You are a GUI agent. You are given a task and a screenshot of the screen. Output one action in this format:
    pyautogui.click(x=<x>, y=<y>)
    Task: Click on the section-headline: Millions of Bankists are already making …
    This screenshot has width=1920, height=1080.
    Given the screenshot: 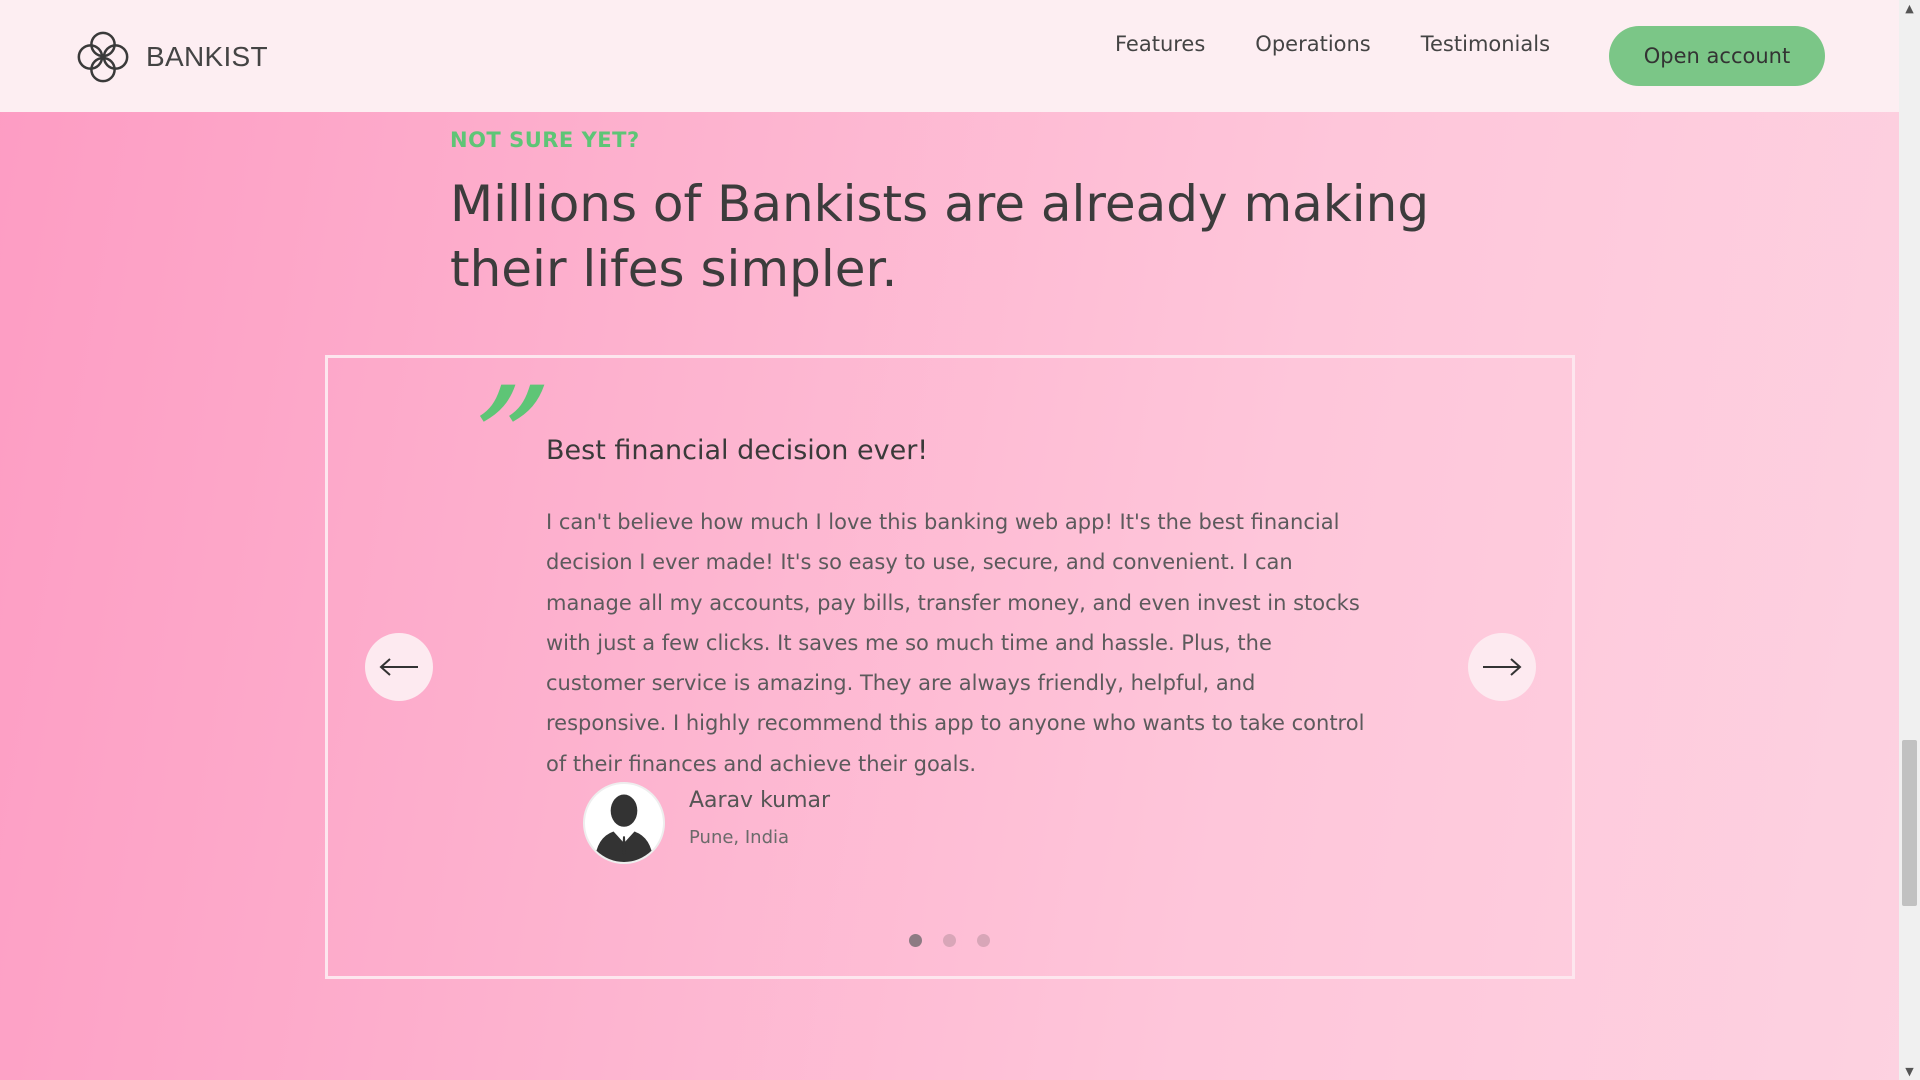 What is the action you would take?
    pyautogui.click(x=940, y=236)
    